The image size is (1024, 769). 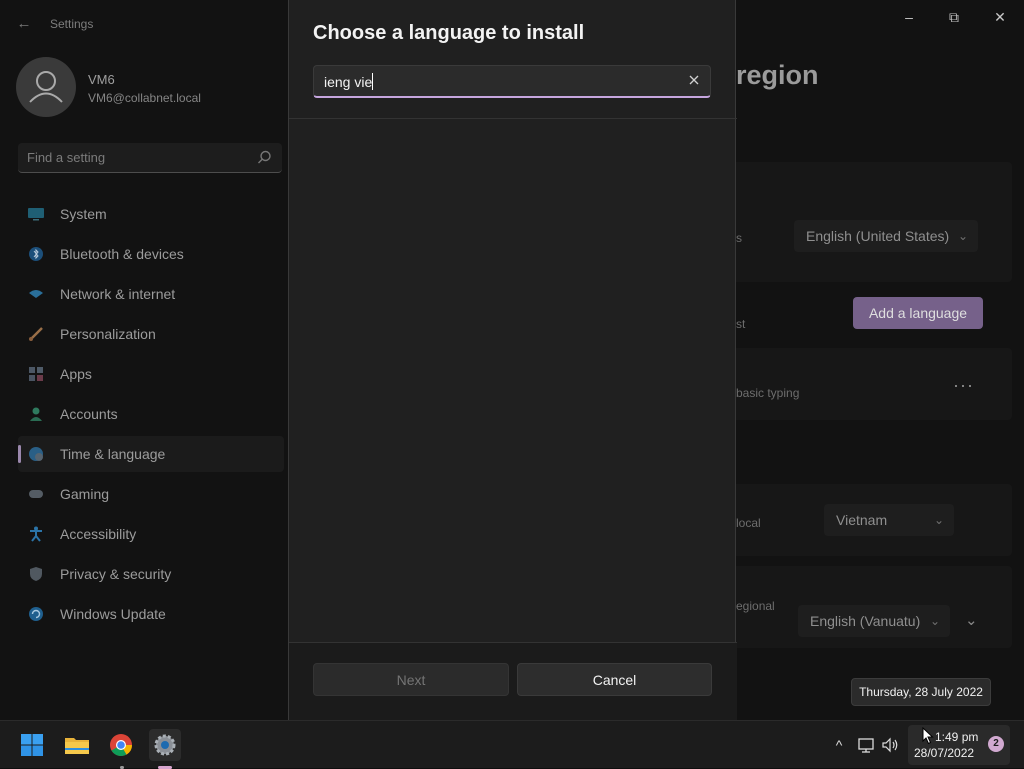 What do you see at coordinates (116, 574) in the screenshot?
I see `sidebar-item-label: Privacy & security` at bounding box center [116, 574].